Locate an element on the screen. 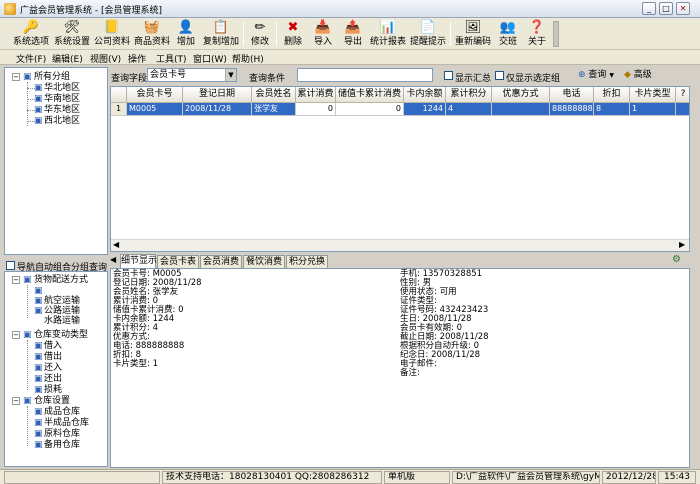  company-info-button: 📒 公司资料 is located at coordinates (112, 34).